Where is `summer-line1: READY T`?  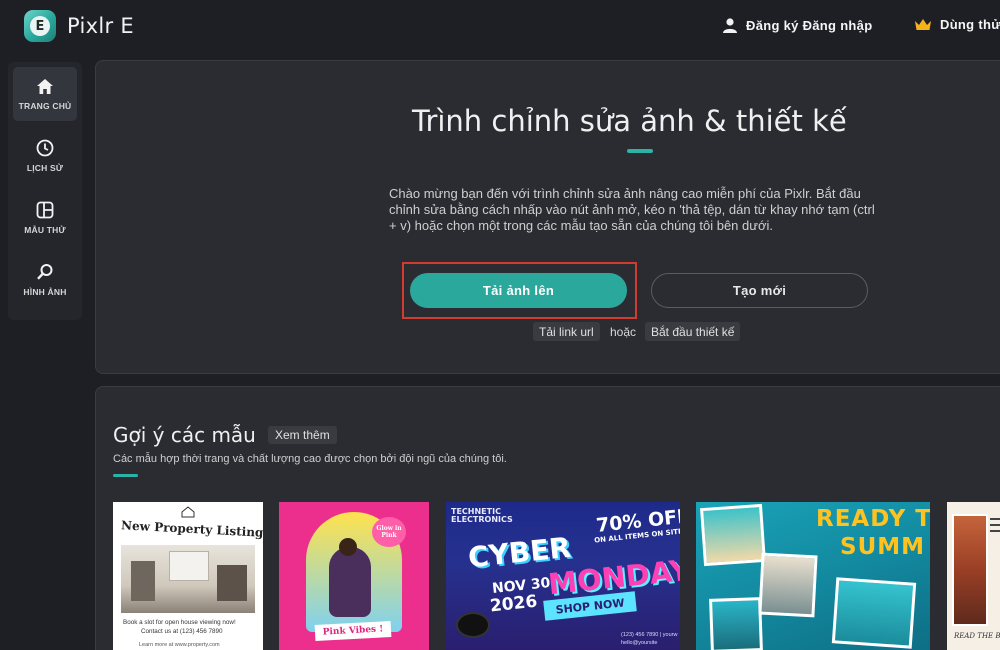
summer-line1: READY T is located at coordinates (873, 519).